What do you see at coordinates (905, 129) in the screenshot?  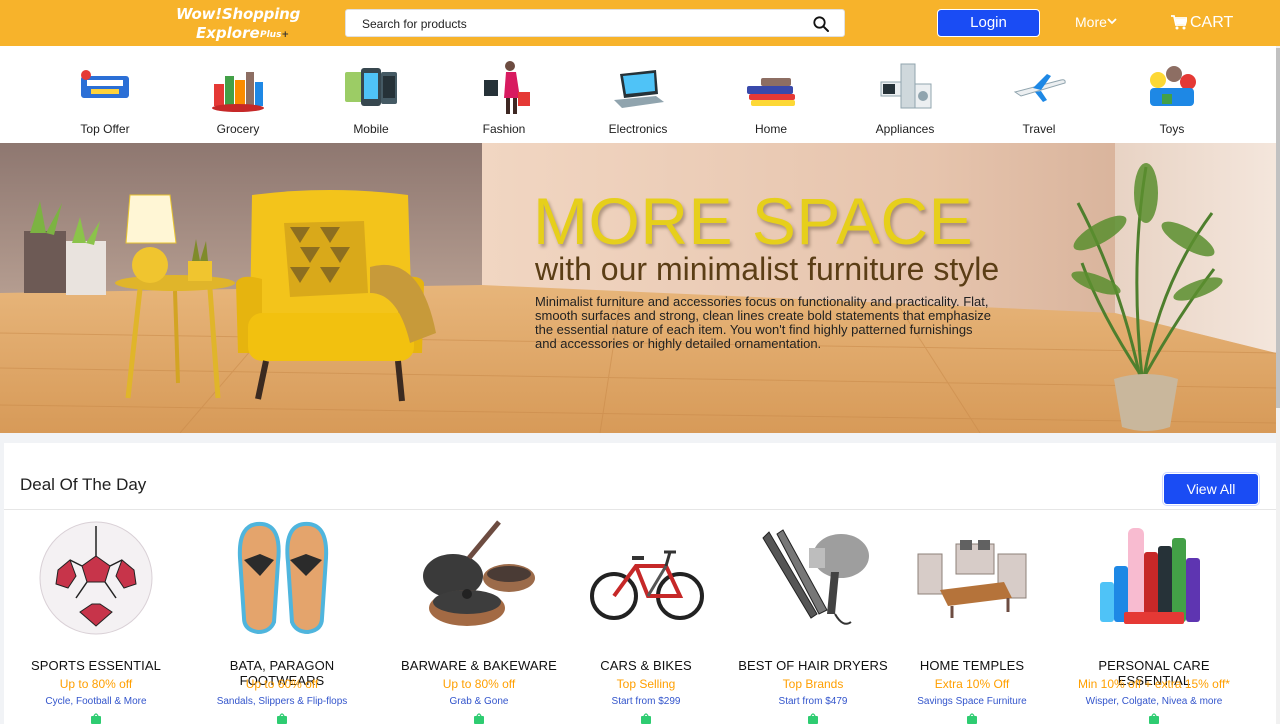 I see `category-label: Appliances` at bounding box center [905, 129].